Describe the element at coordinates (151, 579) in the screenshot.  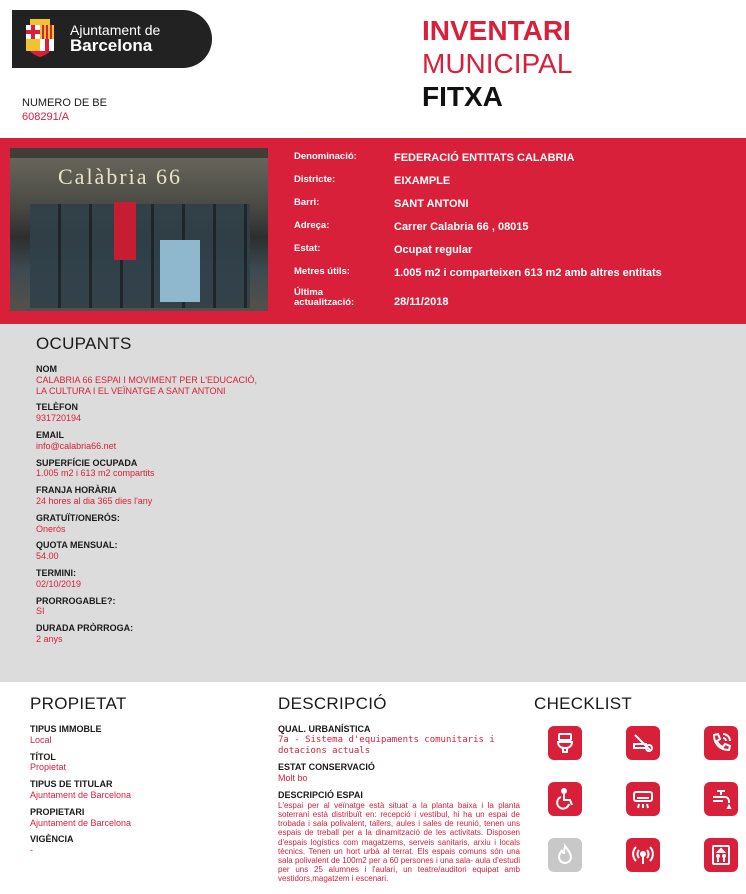
I see `ocupant-field-termini: TERMINI: 02/10/2019` at that location.